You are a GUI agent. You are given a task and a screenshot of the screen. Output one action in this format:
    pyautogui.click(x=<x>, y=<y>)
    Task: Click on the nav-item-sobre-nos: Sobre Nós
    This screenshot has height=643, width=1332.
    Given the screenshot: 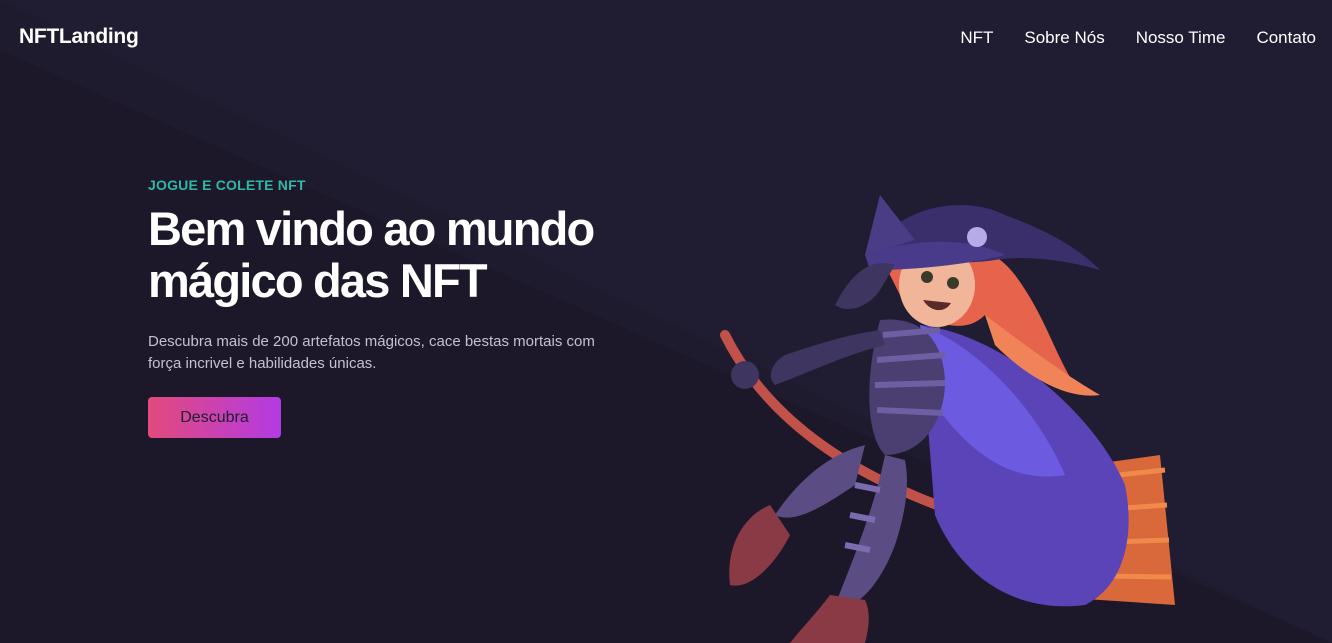 What is the action you would take?
    pyautogui.click(x=1064, y=38)
    